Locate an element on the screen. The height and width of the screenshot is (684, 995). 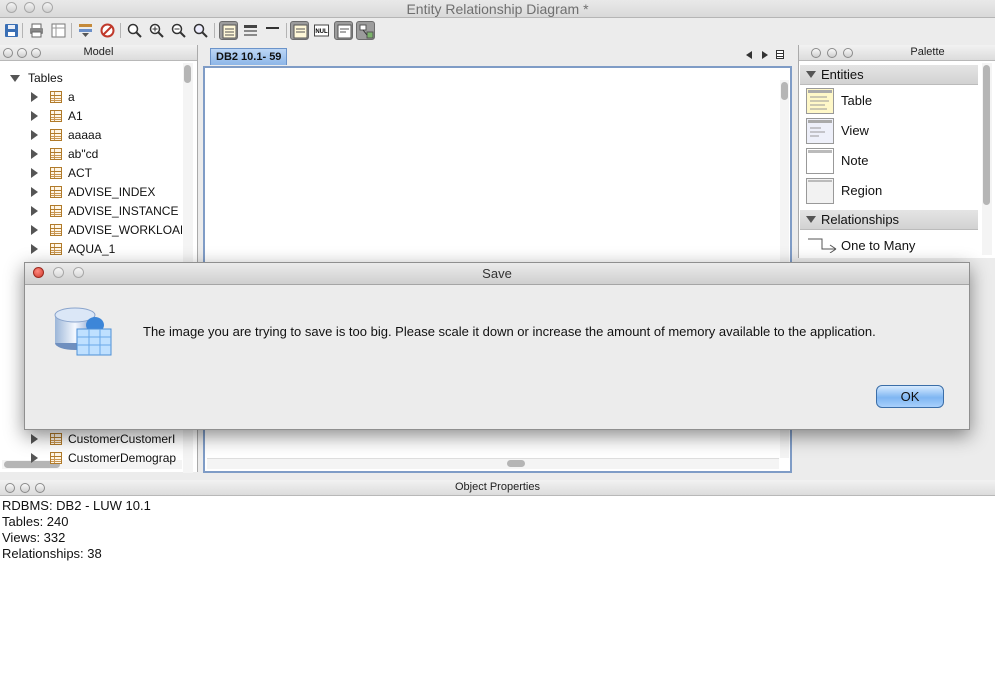
property-tables: Tables: 240 is located at coordinates (35, 521).